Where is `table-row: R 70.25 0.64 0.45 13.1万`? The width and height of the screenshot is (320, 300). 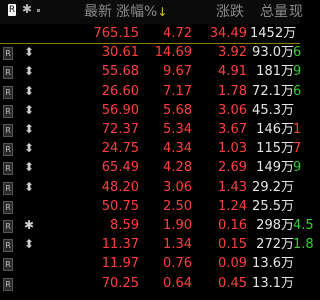
table-row: R 70.25 0.64 0.45 13.1万 is located at coordinates (150, 283).